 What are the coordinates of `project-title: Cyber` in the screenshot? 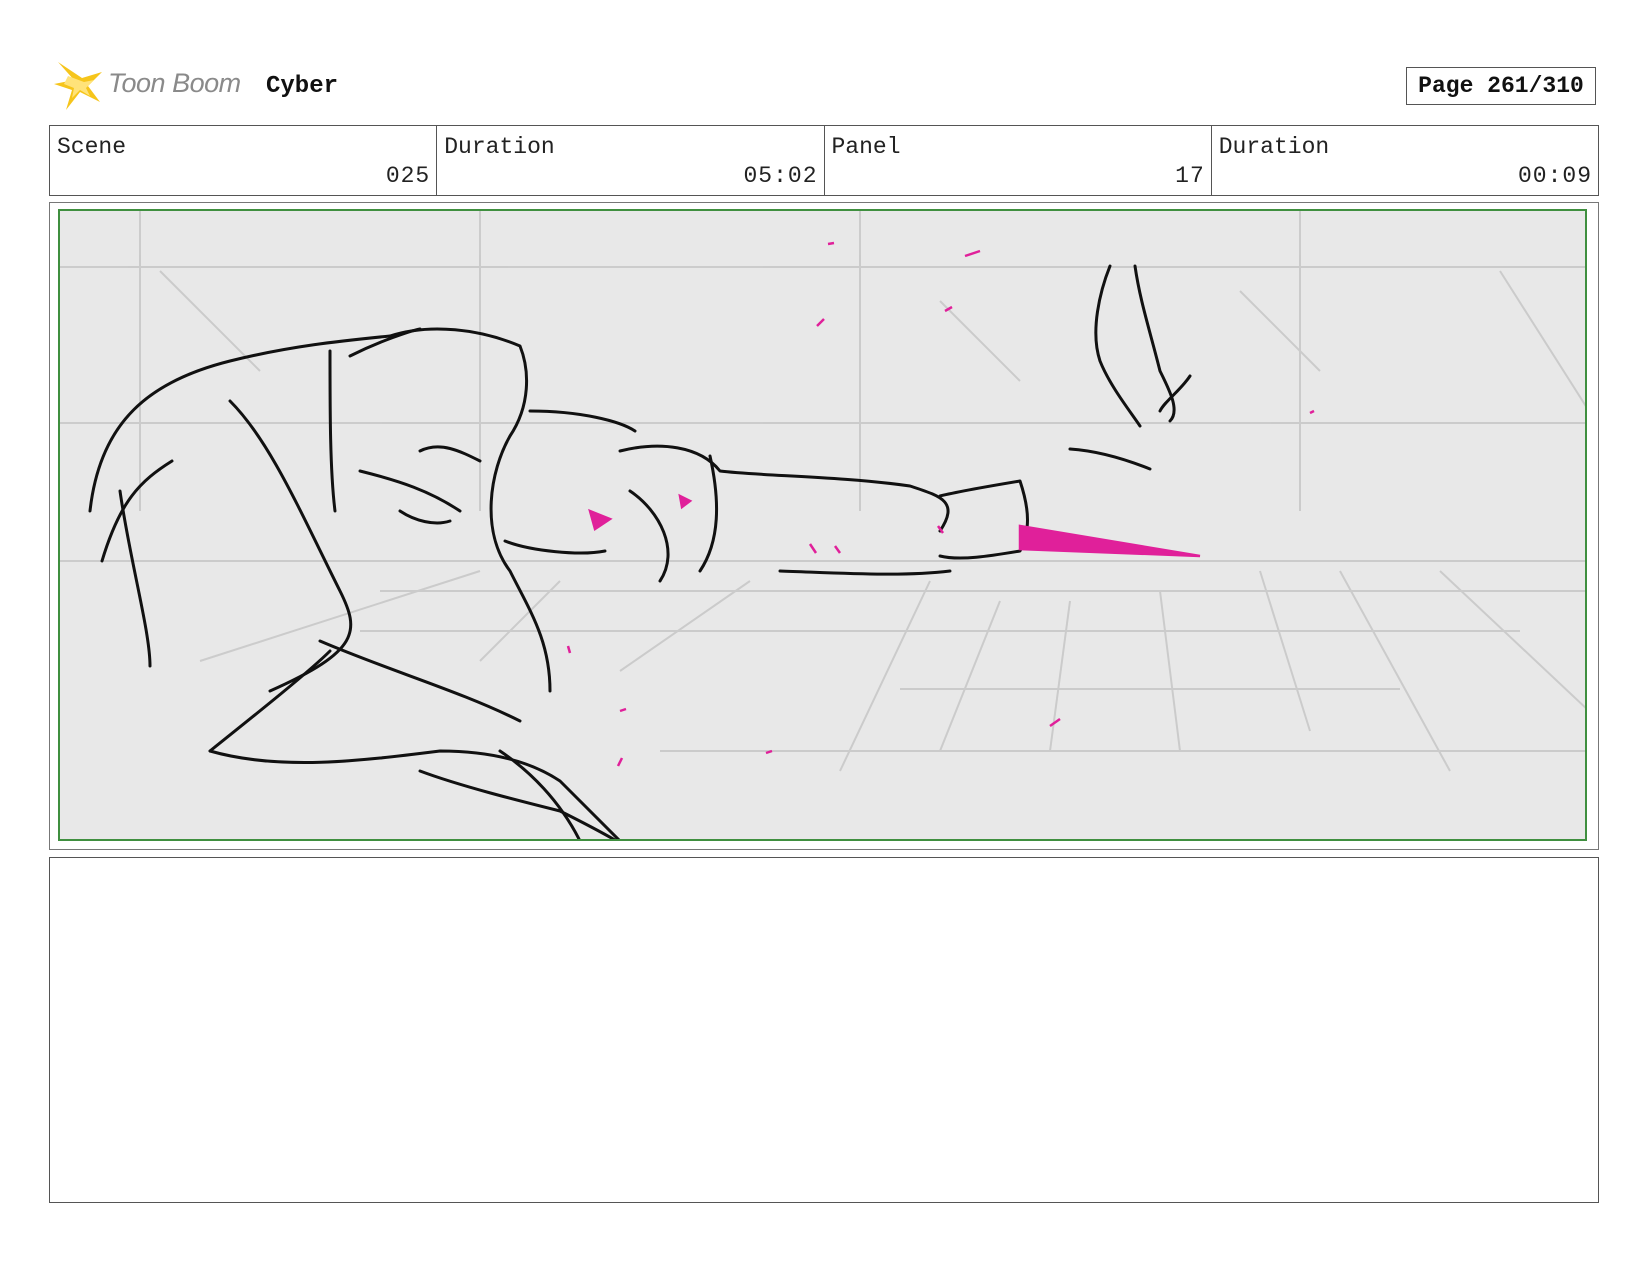 It's located at (302, 86).